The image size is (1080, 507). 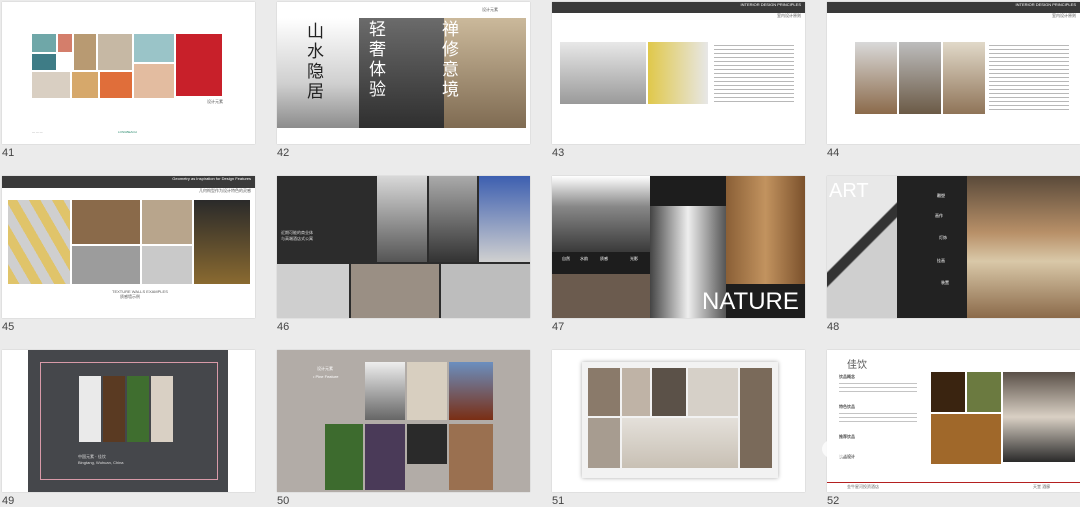 I want to click on slide-tag: 设计元素, so click(x=490, y=9).